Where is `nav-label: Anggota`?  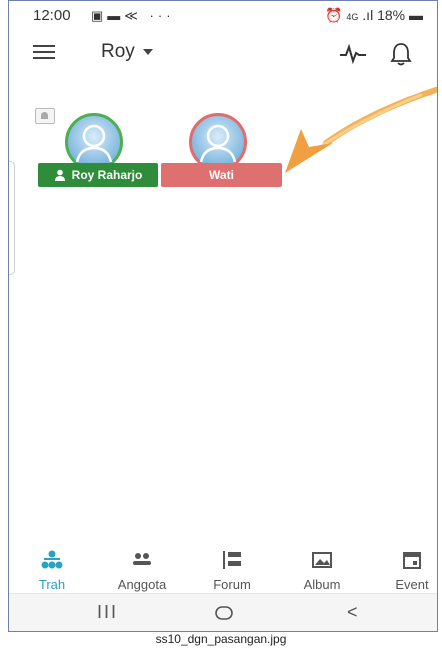 nav-label: Anggota is located at coordinates (142, 584).